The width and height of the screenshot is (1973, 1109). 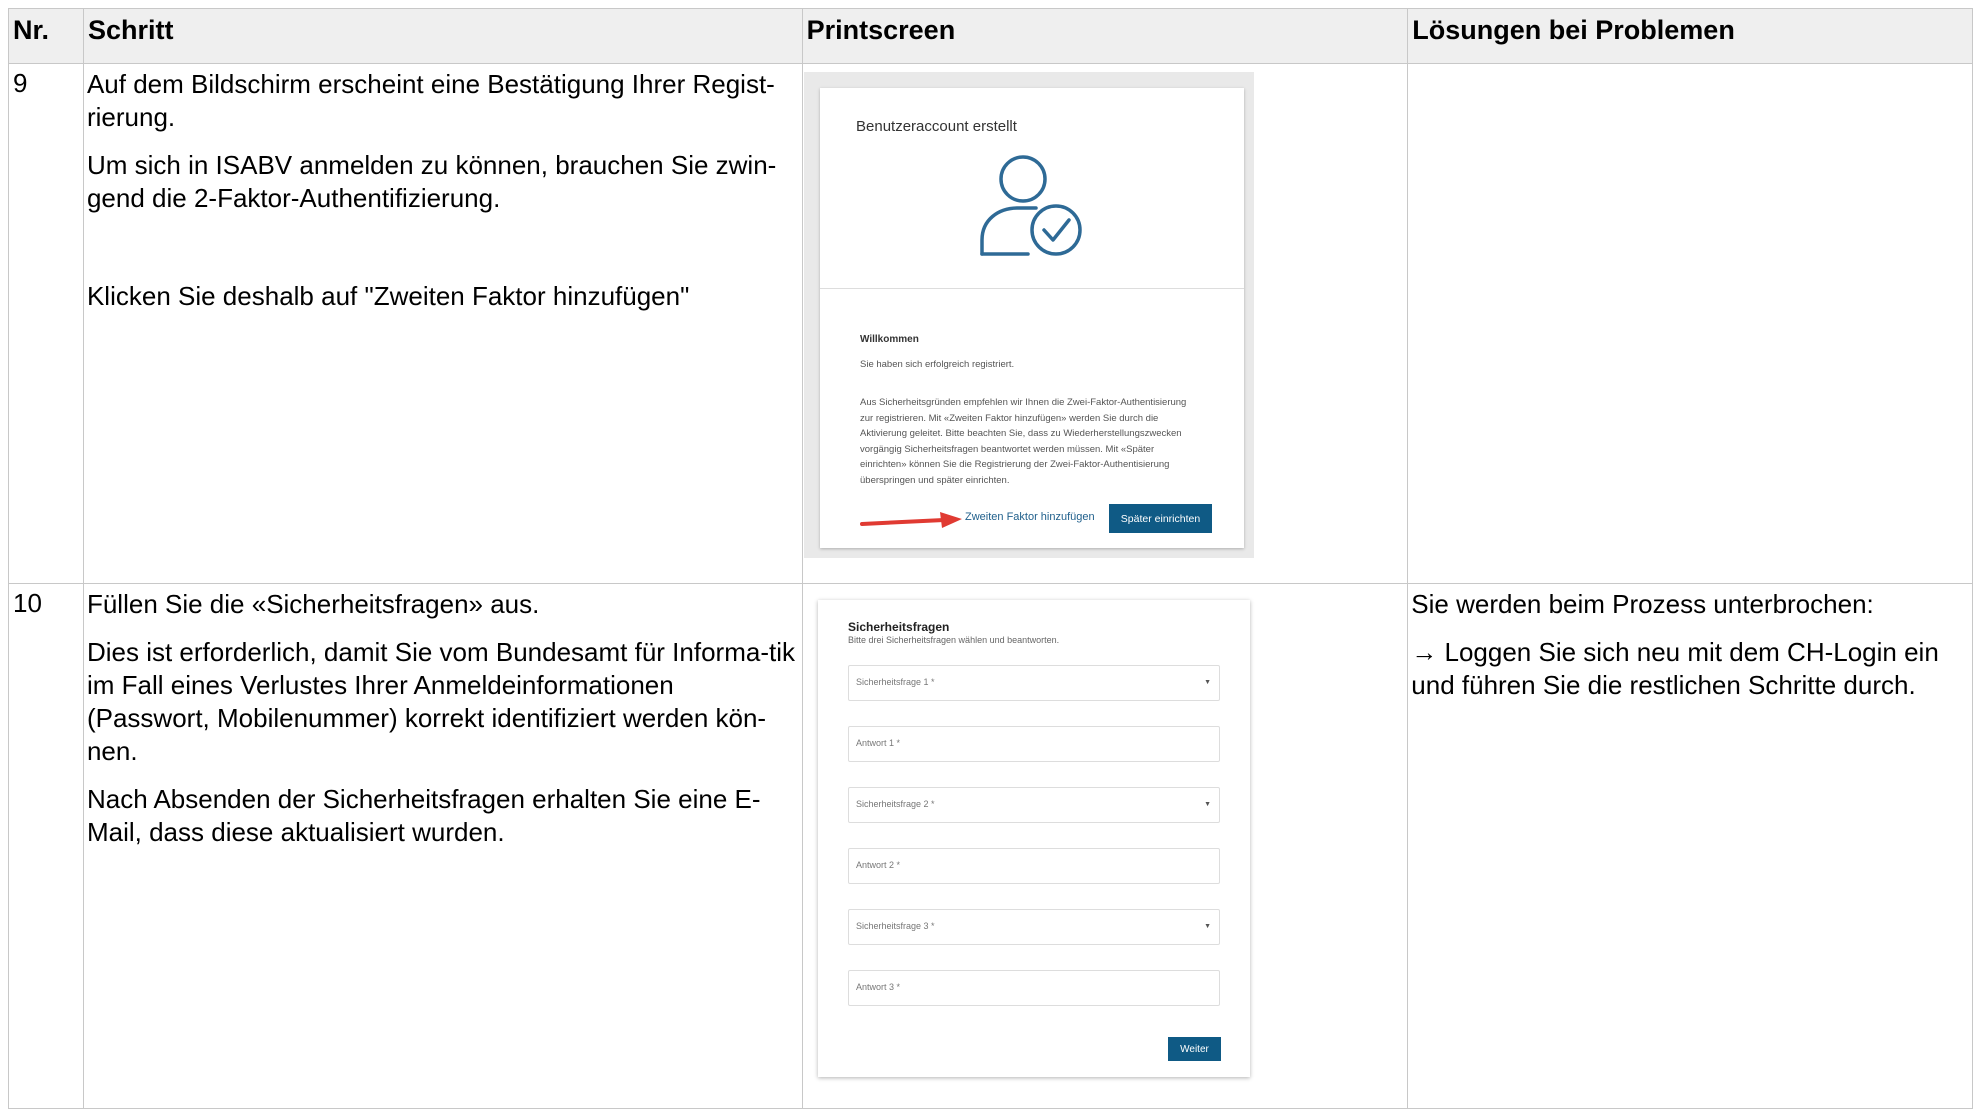 What do you see at coordinates (442, 36) in the screenshot?
I see `header-schritt: Schritt` at bounding box center [442, 36].